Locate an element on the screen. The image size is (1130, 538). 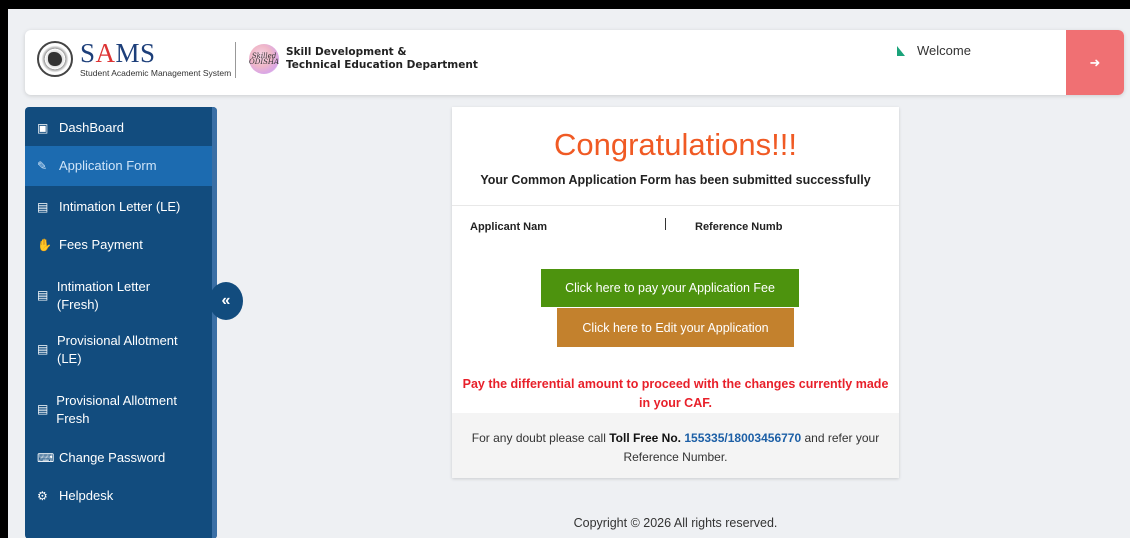
double-chevron-left-icon: « is located at coordinates (226, 300).